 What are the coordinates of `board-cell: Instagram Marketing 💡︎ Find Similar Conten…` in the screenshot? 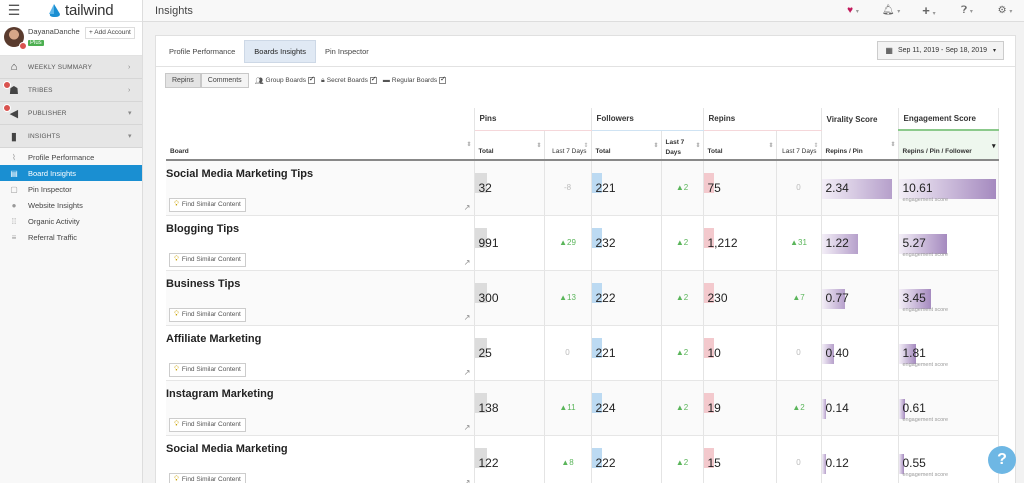 It's located at (320, 408).